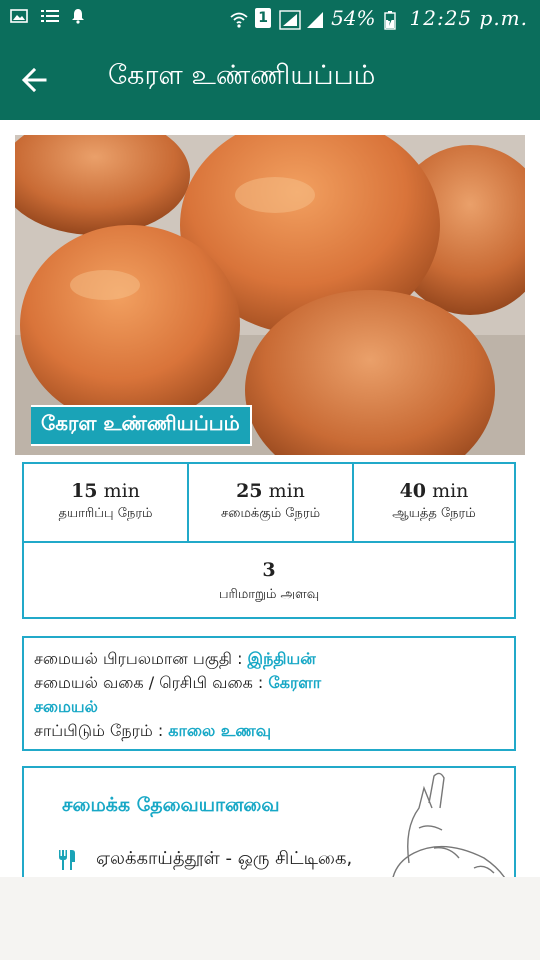 This screenshot has width=540, height=960. I want to click on back-button, so click(34, 80).